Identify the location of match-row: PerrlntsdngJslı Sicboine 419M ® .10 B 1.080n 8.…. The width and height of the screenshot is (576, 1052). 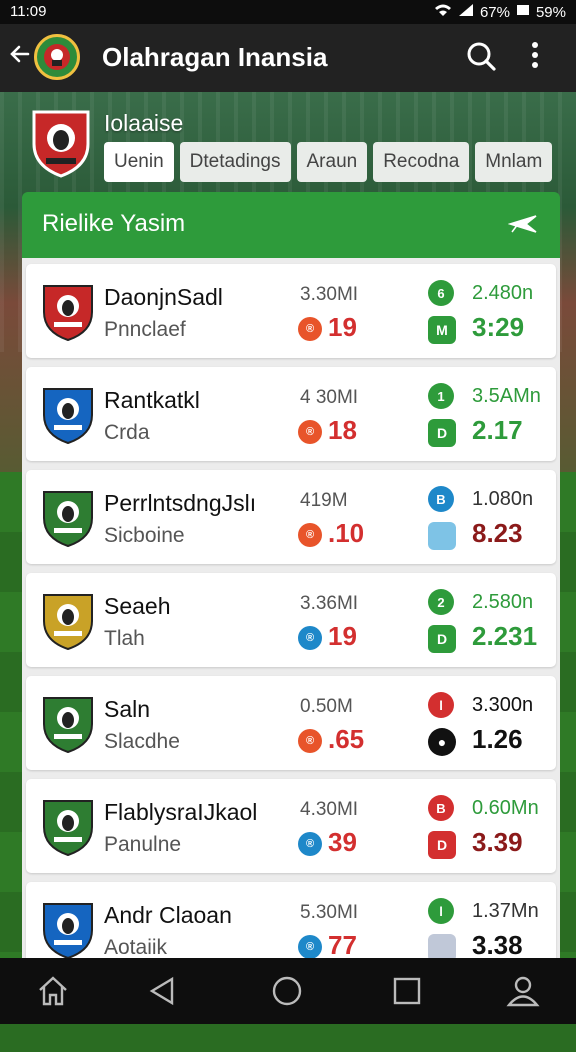
(291, 517).